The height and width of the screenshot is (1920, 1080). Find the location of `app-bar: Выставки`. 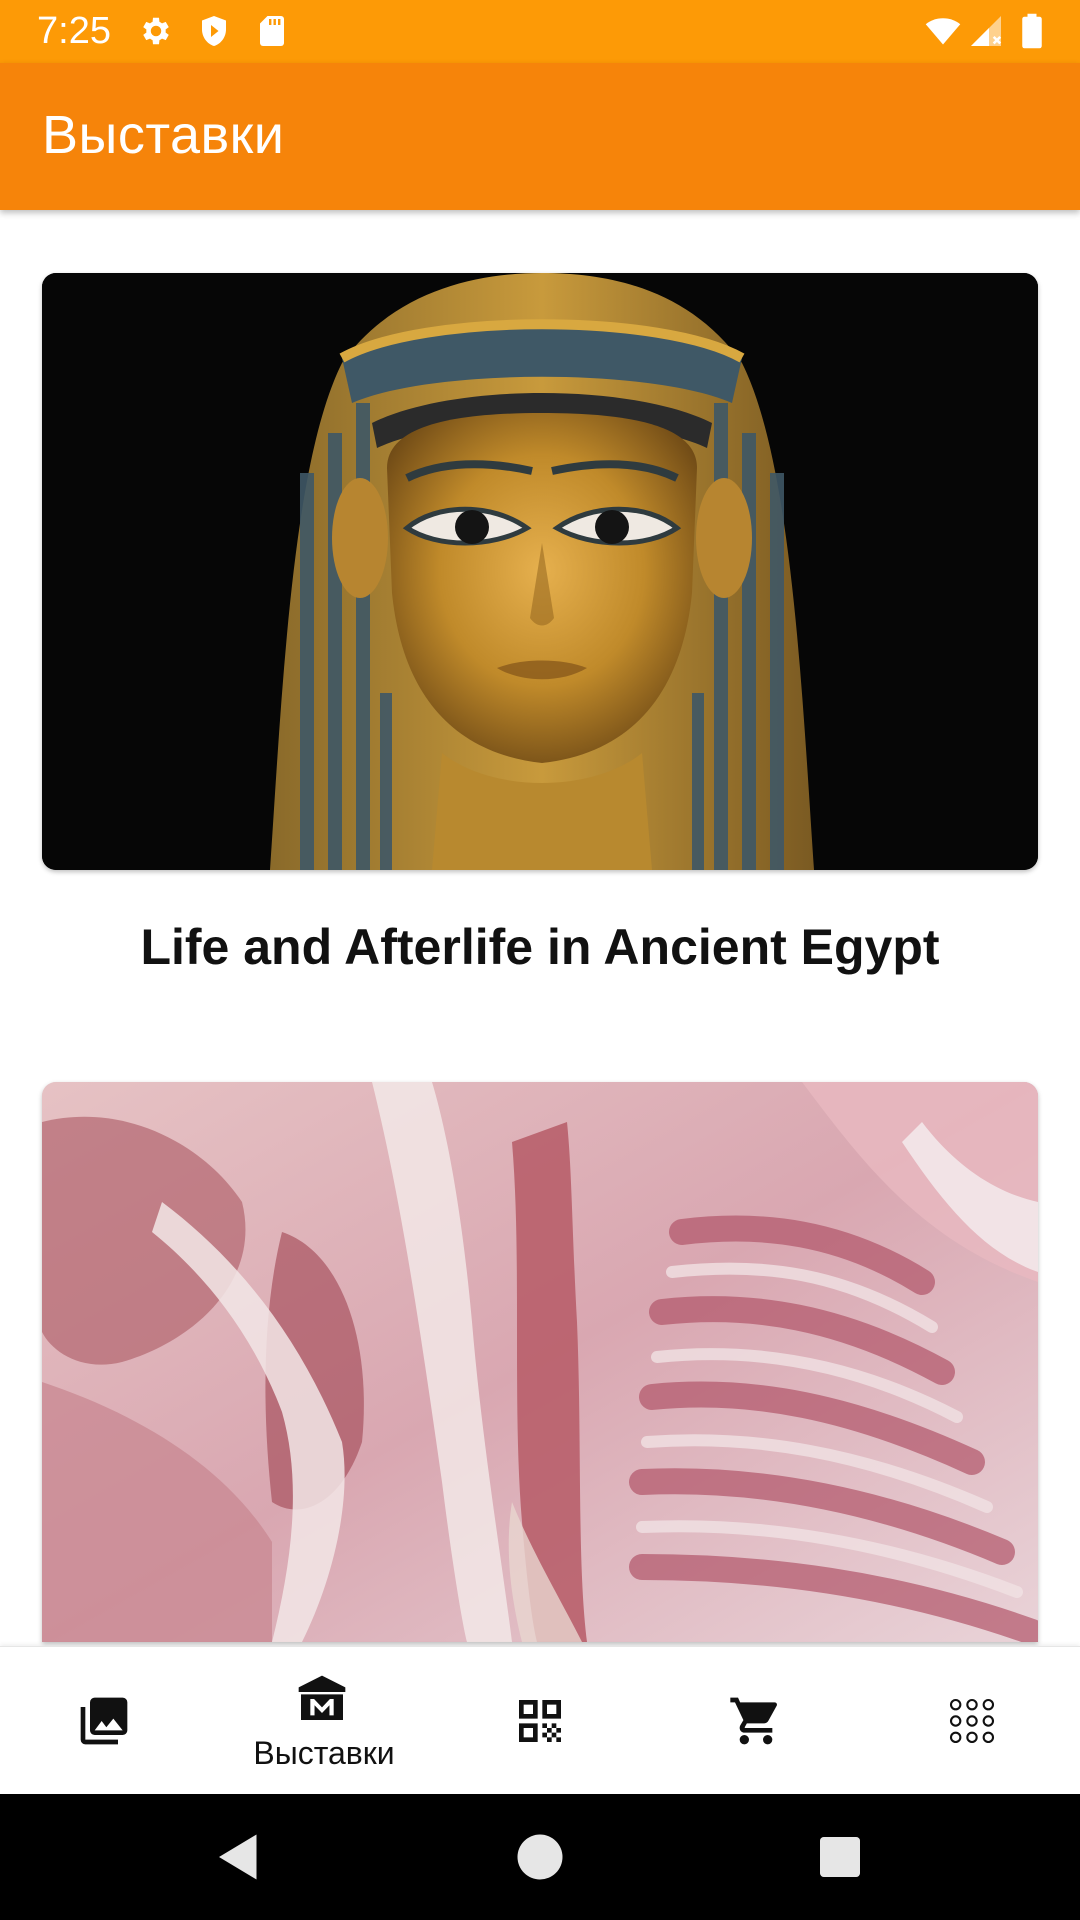

app-bar: Выставки is located at coordinates (540, 136).